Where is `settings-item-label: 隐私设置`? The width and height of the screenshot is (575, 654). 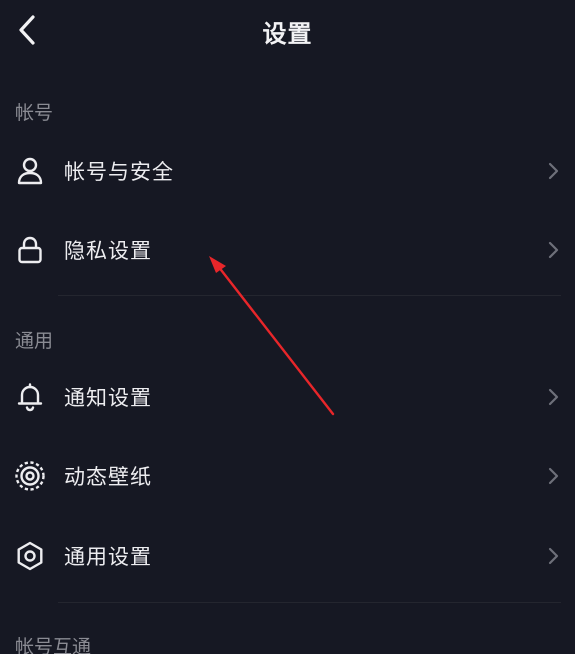 settings-item-label: 隐私设置 is located at coordinates (108, 251).